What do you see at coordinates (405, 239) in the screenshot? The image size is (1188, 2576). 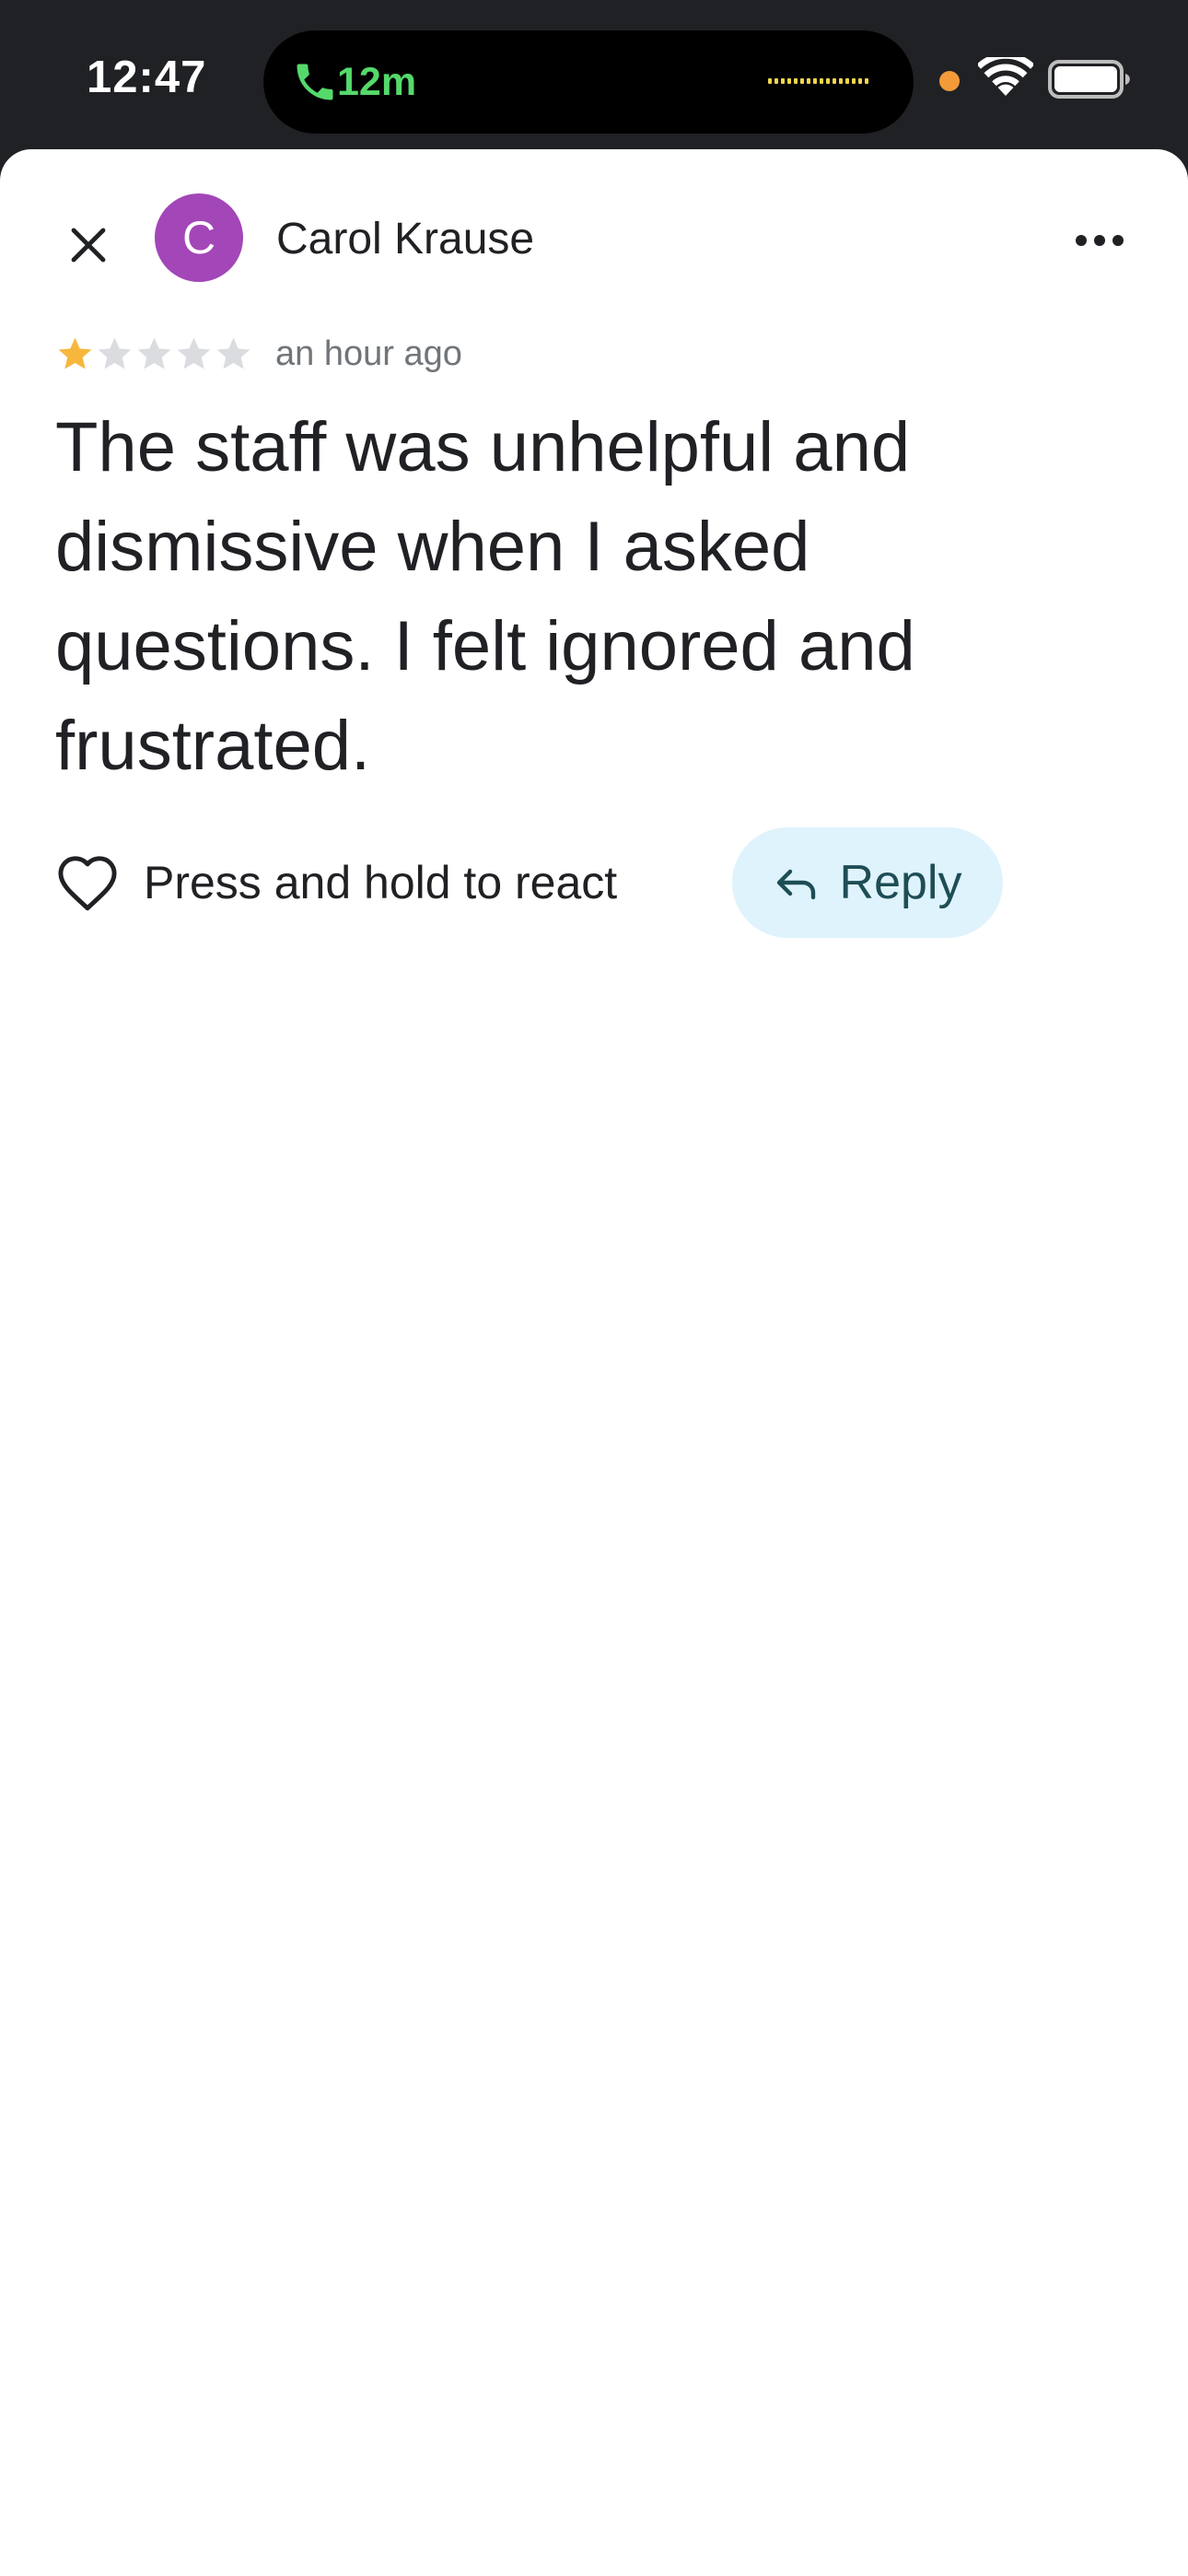 I see `author-name: Carol Krause` at bounding box center [405, 239].